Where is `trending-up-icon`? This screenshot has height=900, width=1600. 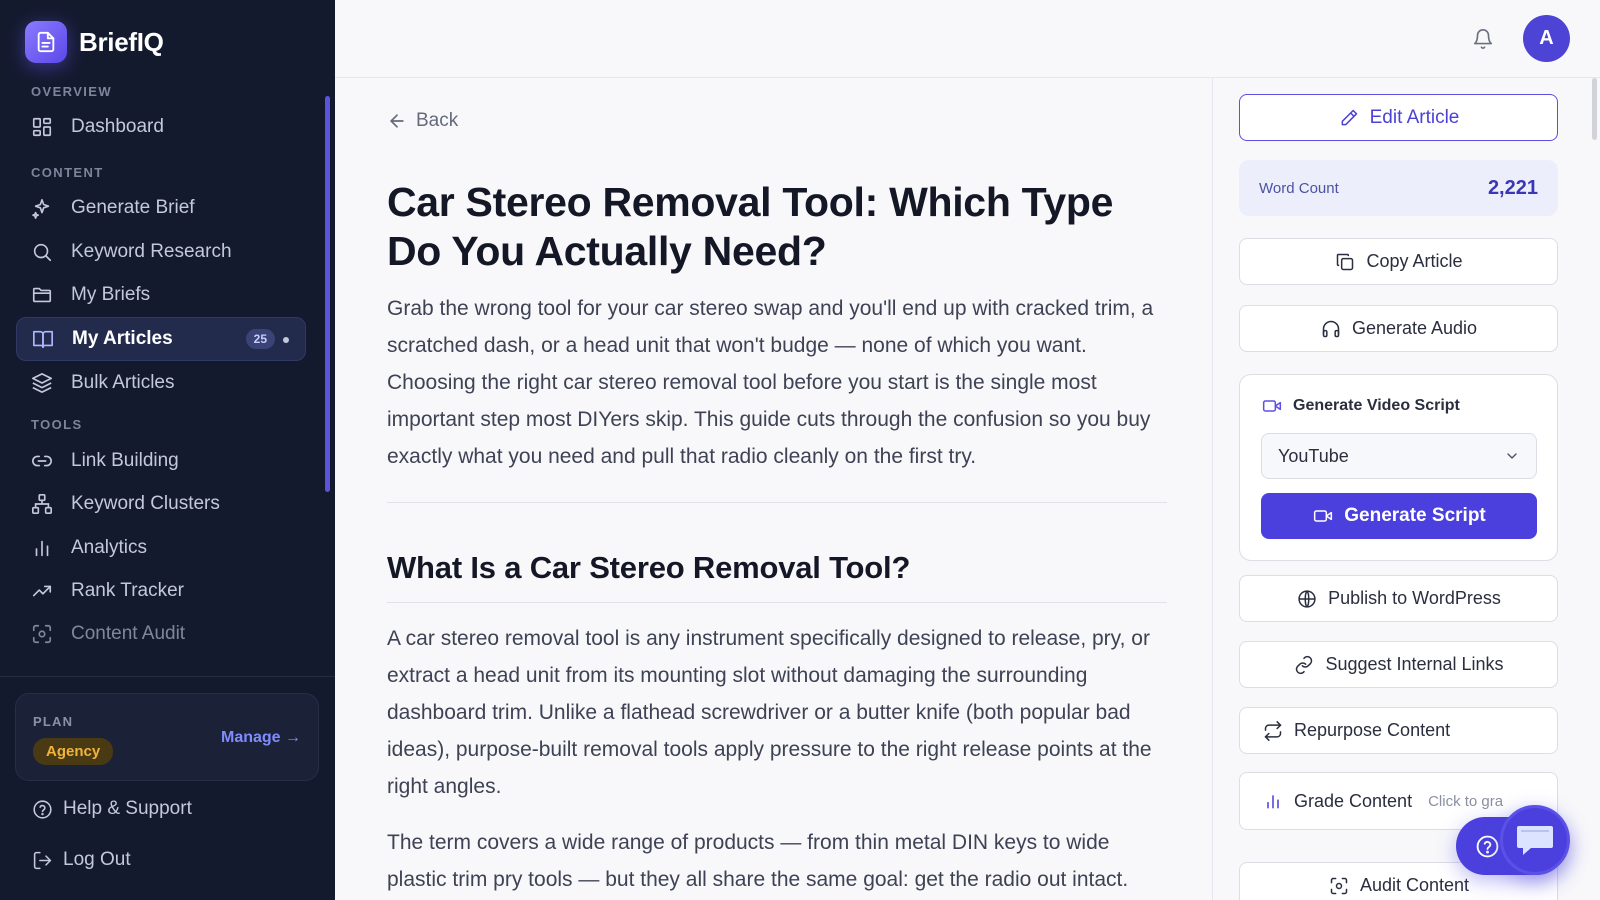
trending-up-icon is located at coordinates (42, 591).